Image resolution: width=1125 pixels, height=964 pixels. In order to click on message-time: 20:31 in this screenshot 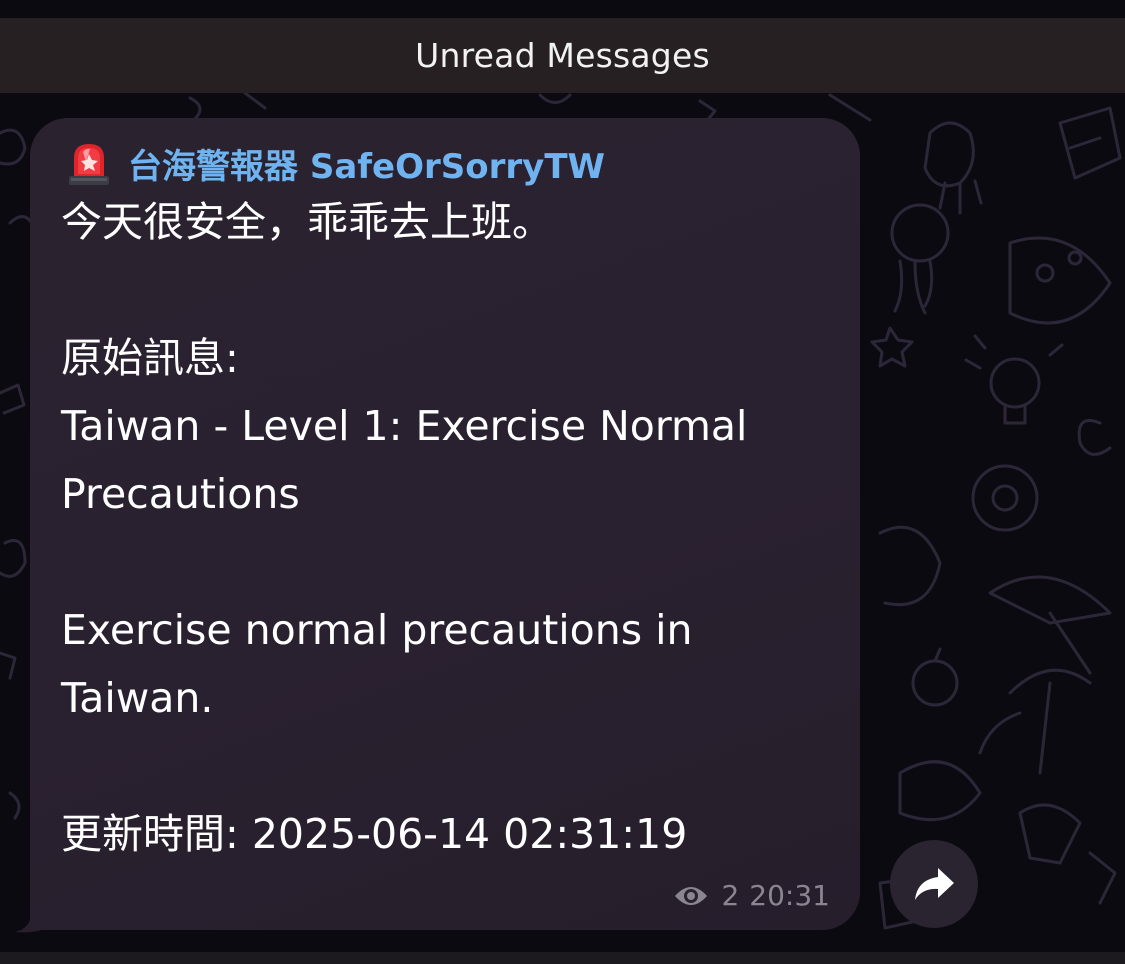, I will do `click(789, 895)`.